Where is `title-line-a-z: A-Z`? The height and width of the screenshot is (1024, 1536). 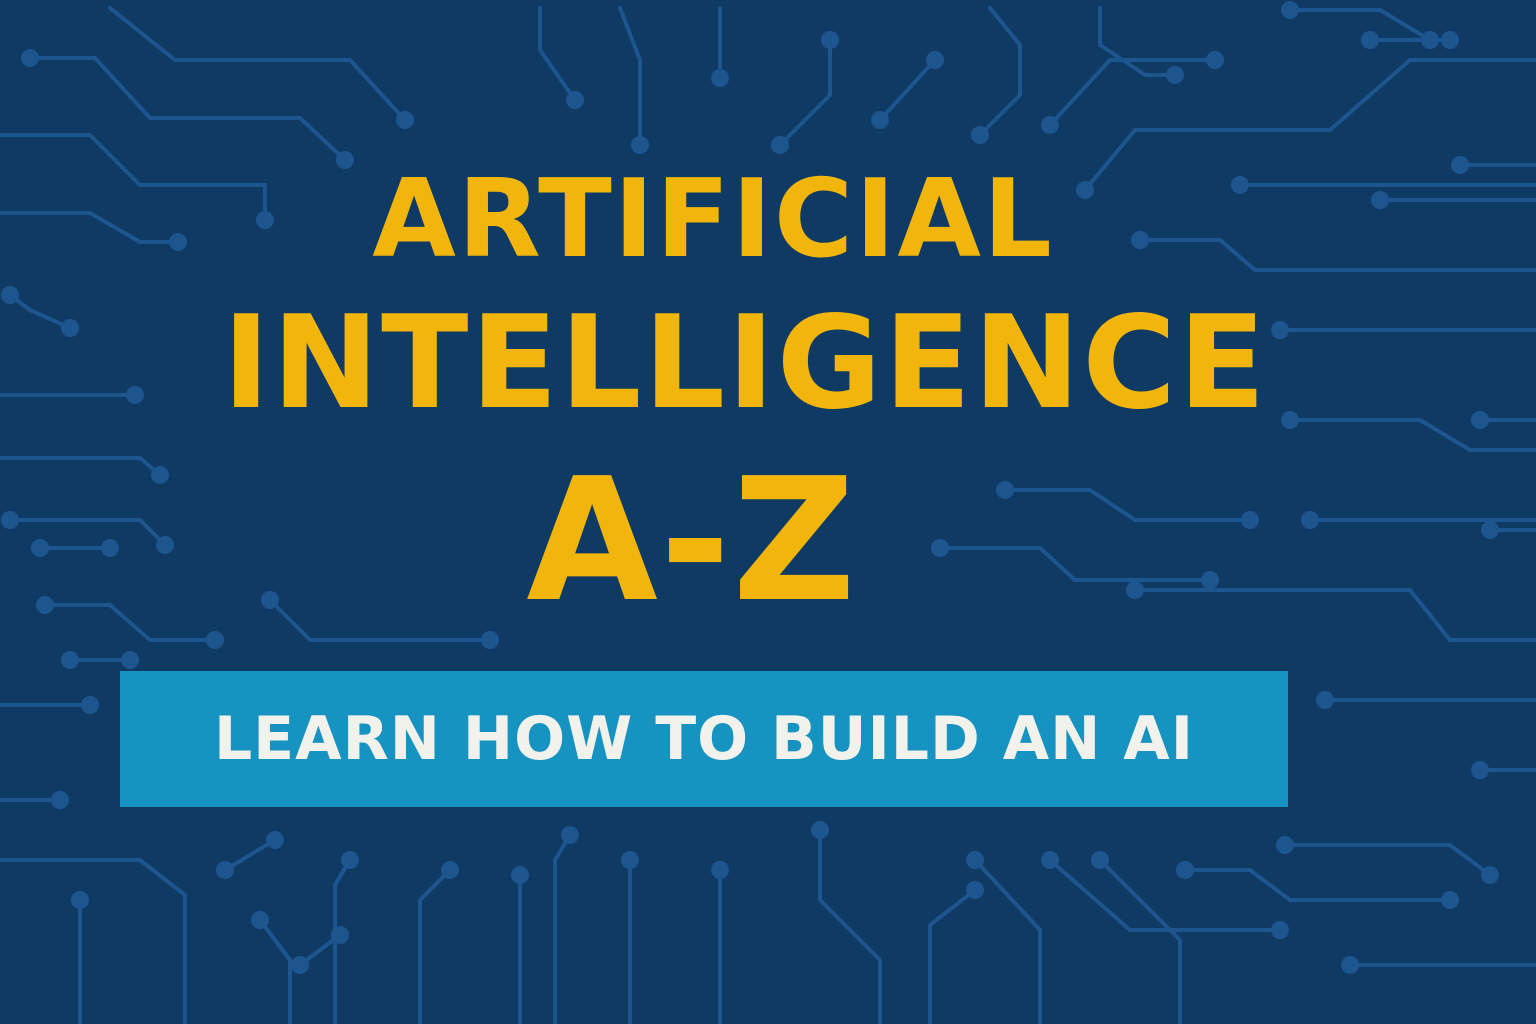 title-line-a-z: A-Z is located at coordinates (692, 541).